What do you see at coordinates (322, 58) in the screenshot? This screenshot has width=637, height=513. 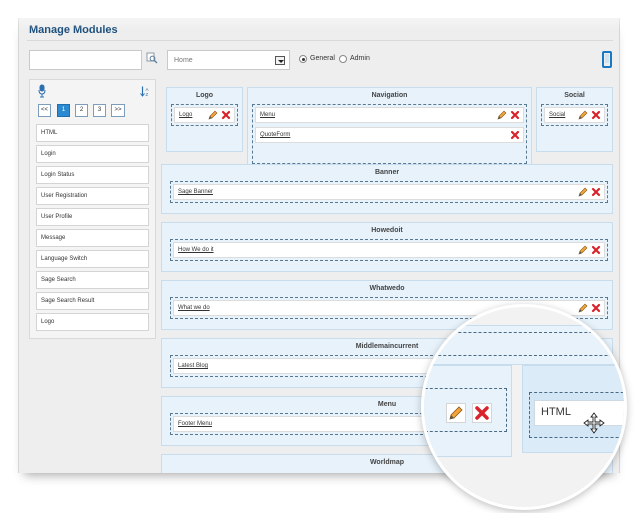 I see `radio-general-label: General` at bounding box center [322, 58].